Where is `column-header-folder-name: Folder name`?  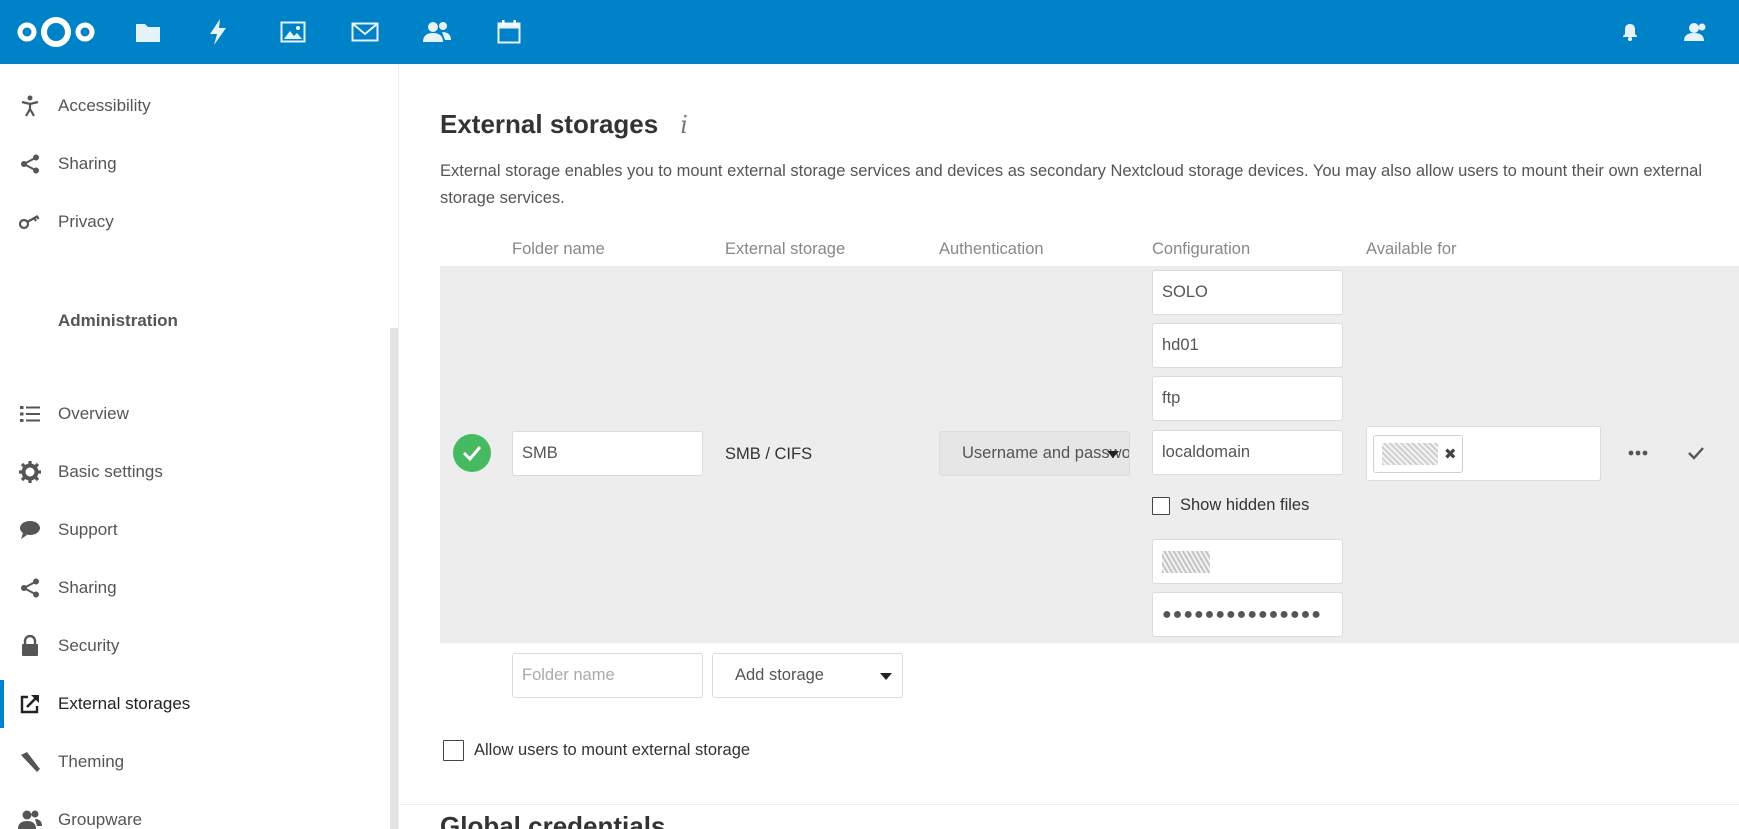
column-header-folder-name: Folder name is located at coordinates (558, 249).